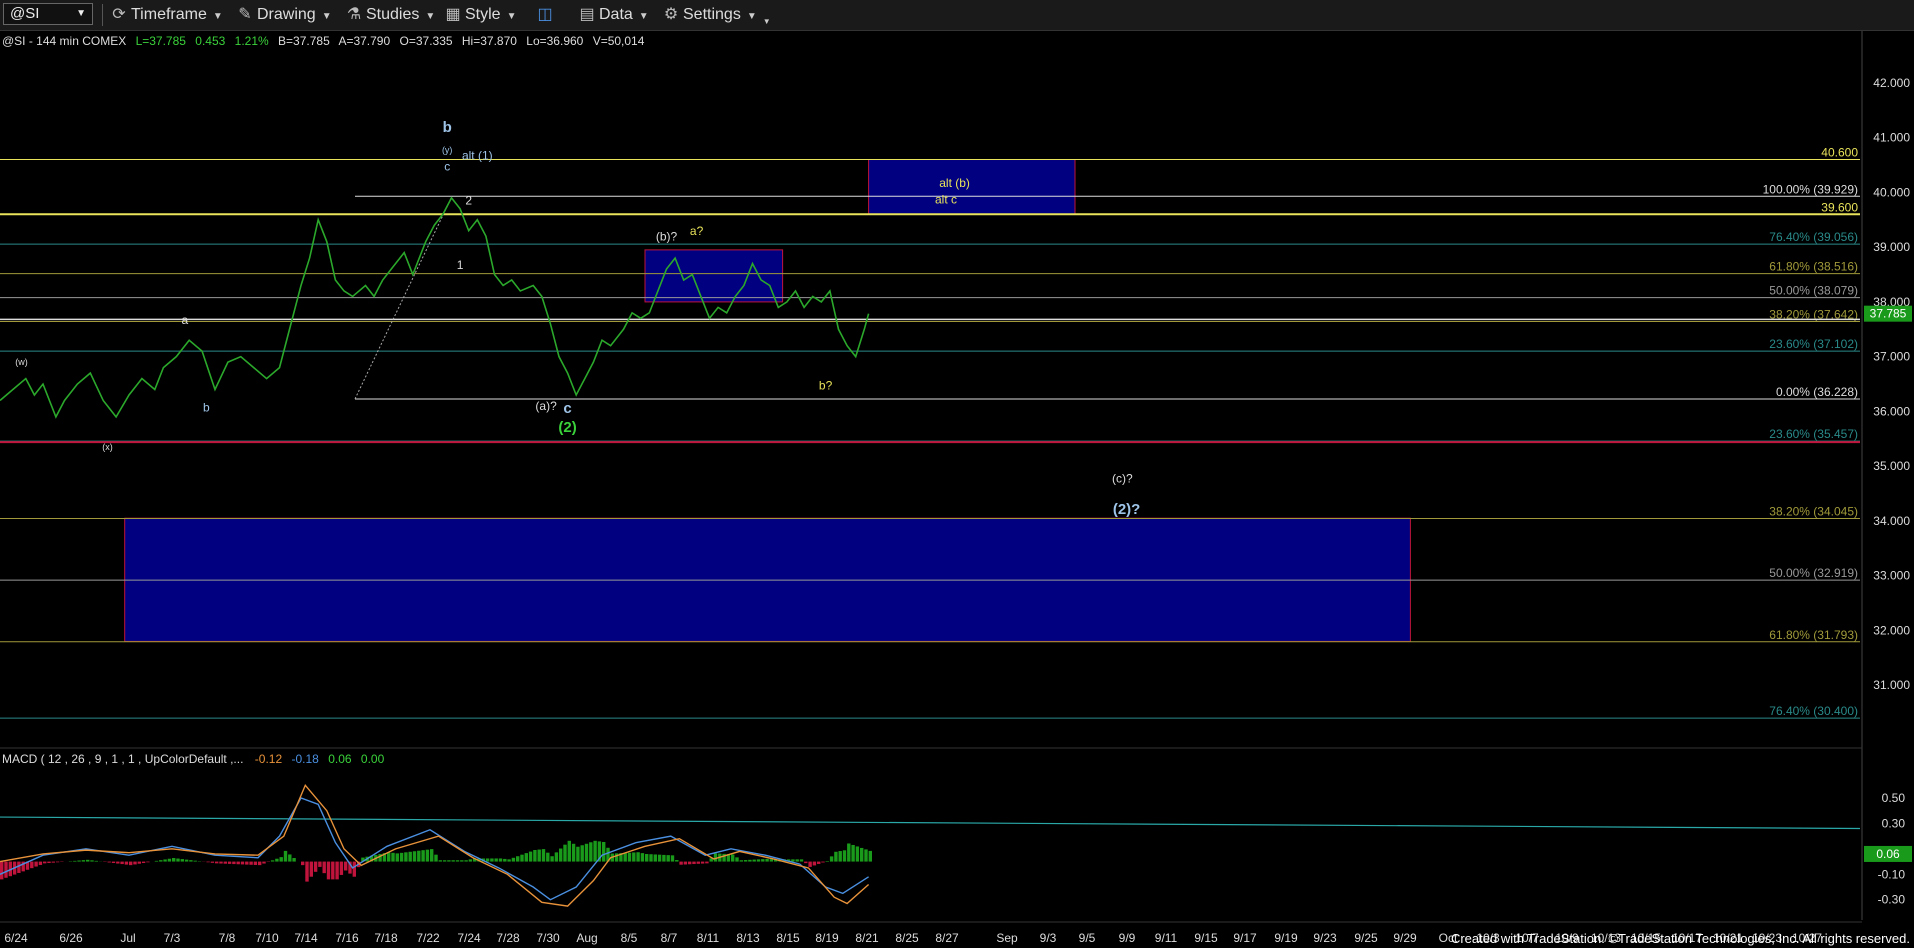  I want to click on macd-hist-value: 0.06, so click(340, 759).